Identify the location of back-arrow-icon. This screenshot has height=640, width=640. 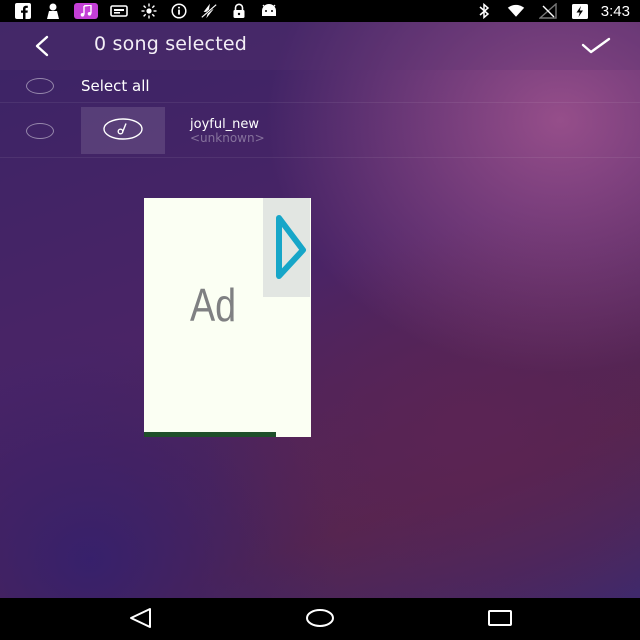
(42, 46).